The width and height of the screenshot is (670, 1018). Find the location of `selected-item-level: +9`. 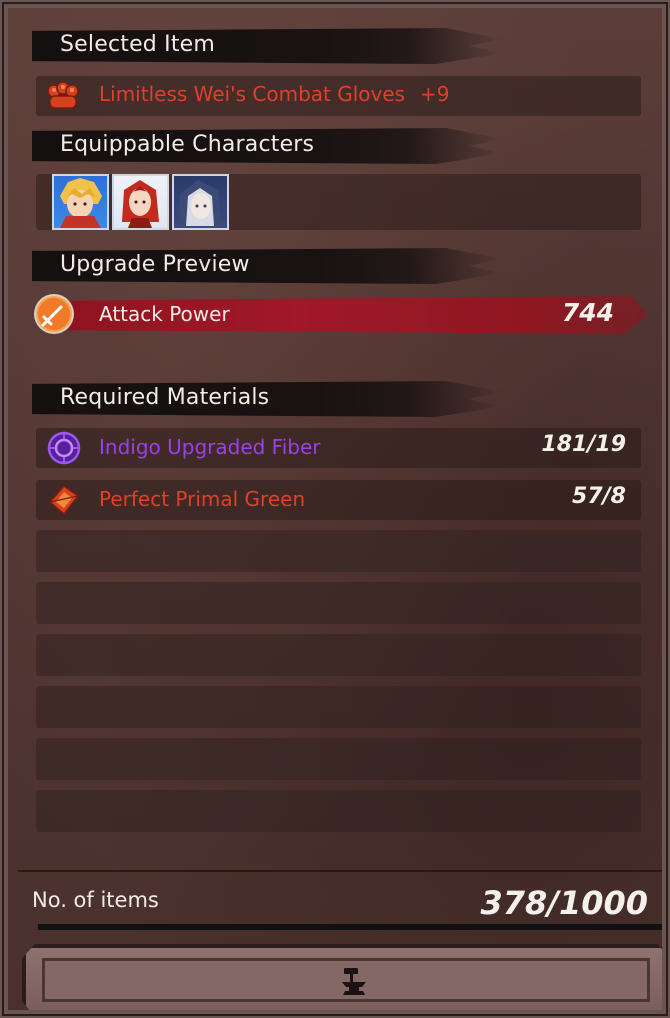

selected-item-level: +9 is located at coordinates (435, 94).